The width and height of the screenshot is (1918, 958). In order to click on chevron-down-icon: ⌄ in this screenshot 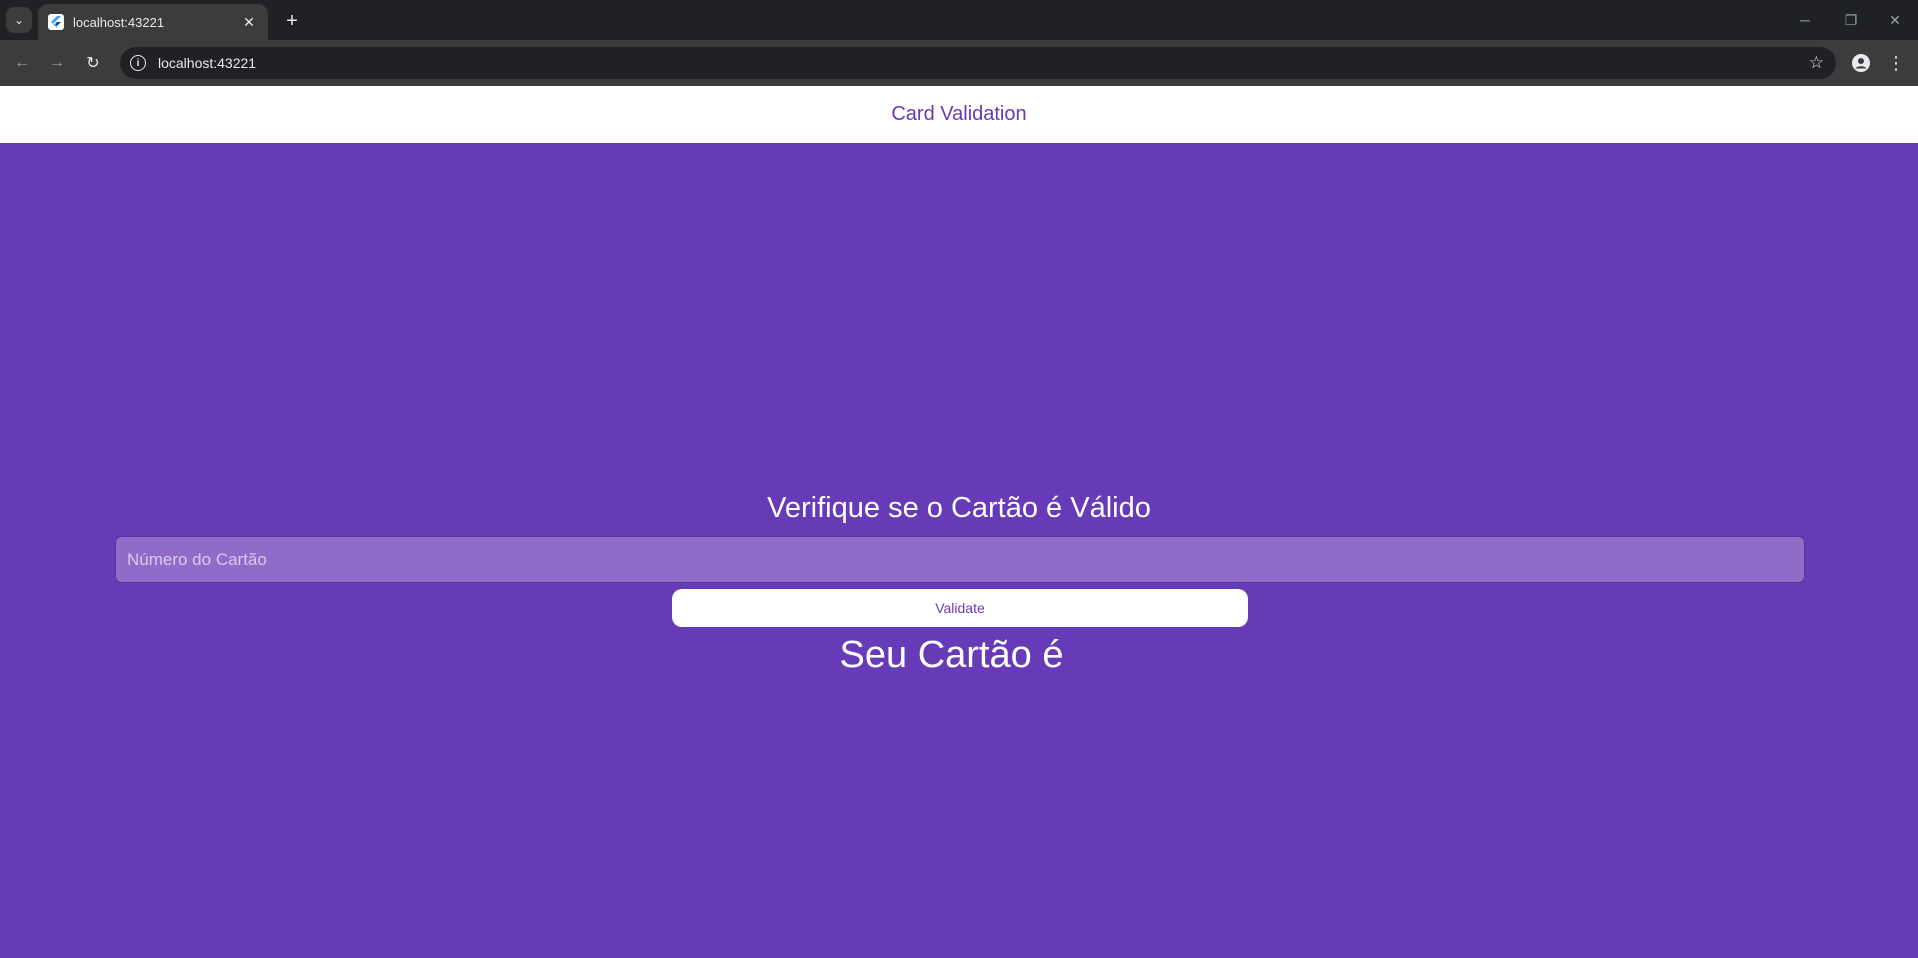, I will do `click(19, 20)`.